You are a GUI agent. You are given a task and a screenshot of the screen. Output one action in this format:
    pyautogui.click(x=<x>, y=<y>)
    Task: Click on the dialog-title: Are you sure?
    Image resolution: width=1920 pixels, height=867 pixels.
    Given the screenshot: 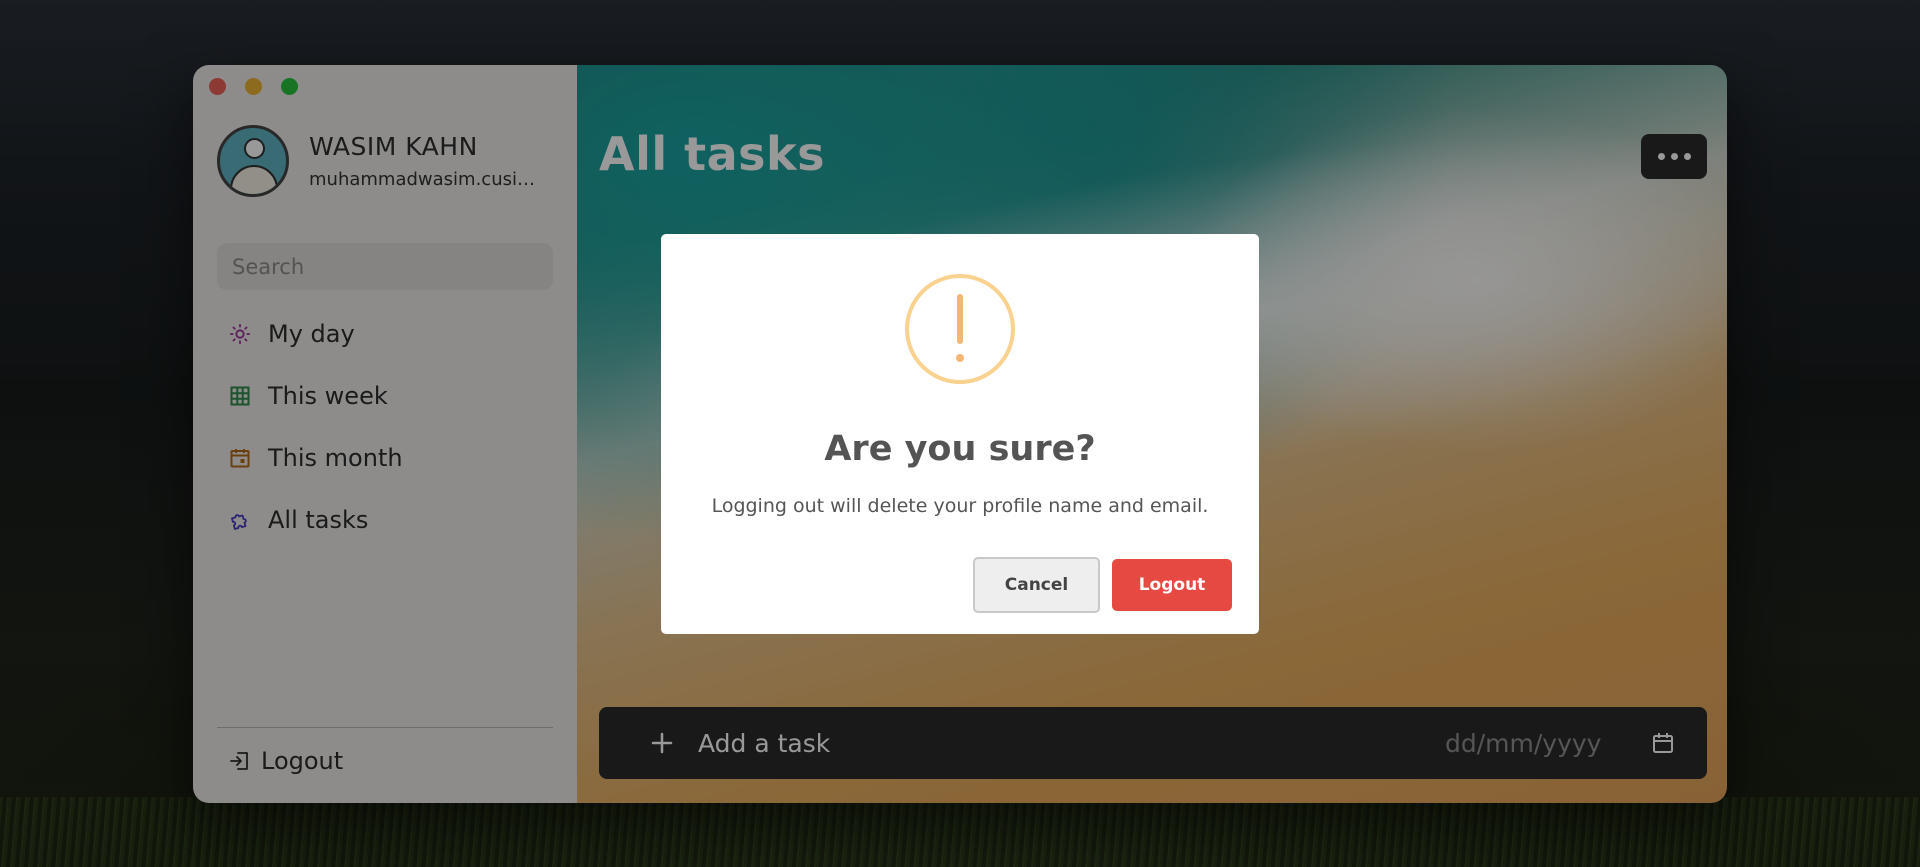 What is the action you would take?
    pyautogui.click(x=960, y=449)
    